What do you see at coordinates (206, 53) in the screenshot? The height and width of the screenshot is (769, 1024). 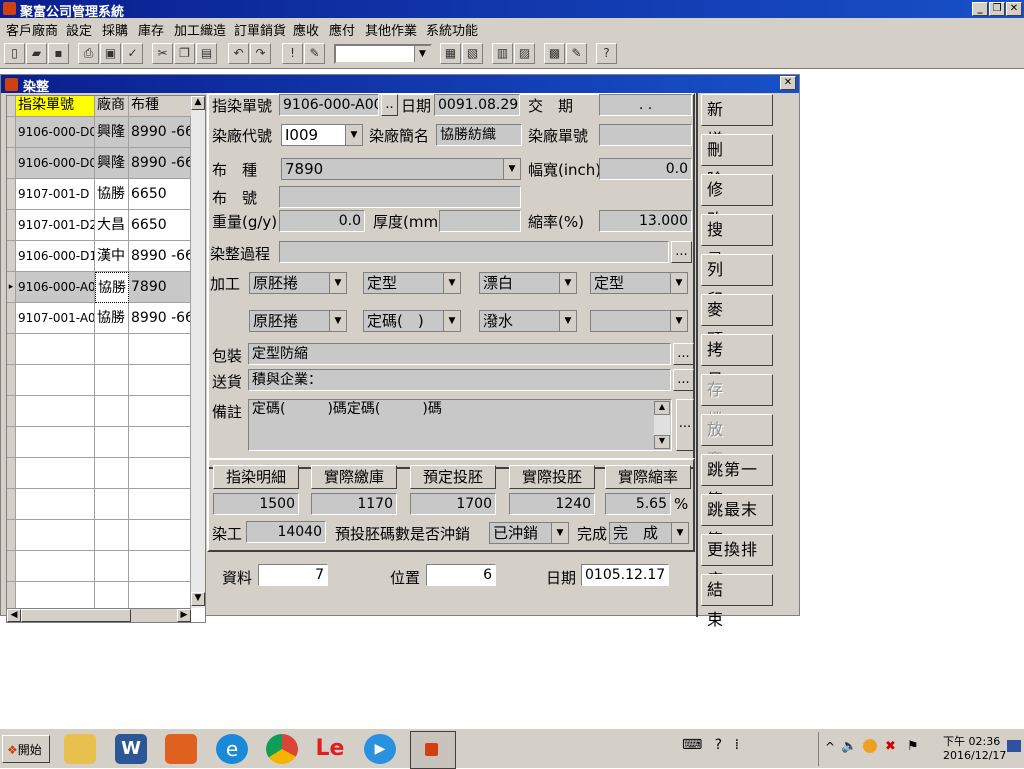 I see `paste-icon: ▤` at bounding box center [206, 53].